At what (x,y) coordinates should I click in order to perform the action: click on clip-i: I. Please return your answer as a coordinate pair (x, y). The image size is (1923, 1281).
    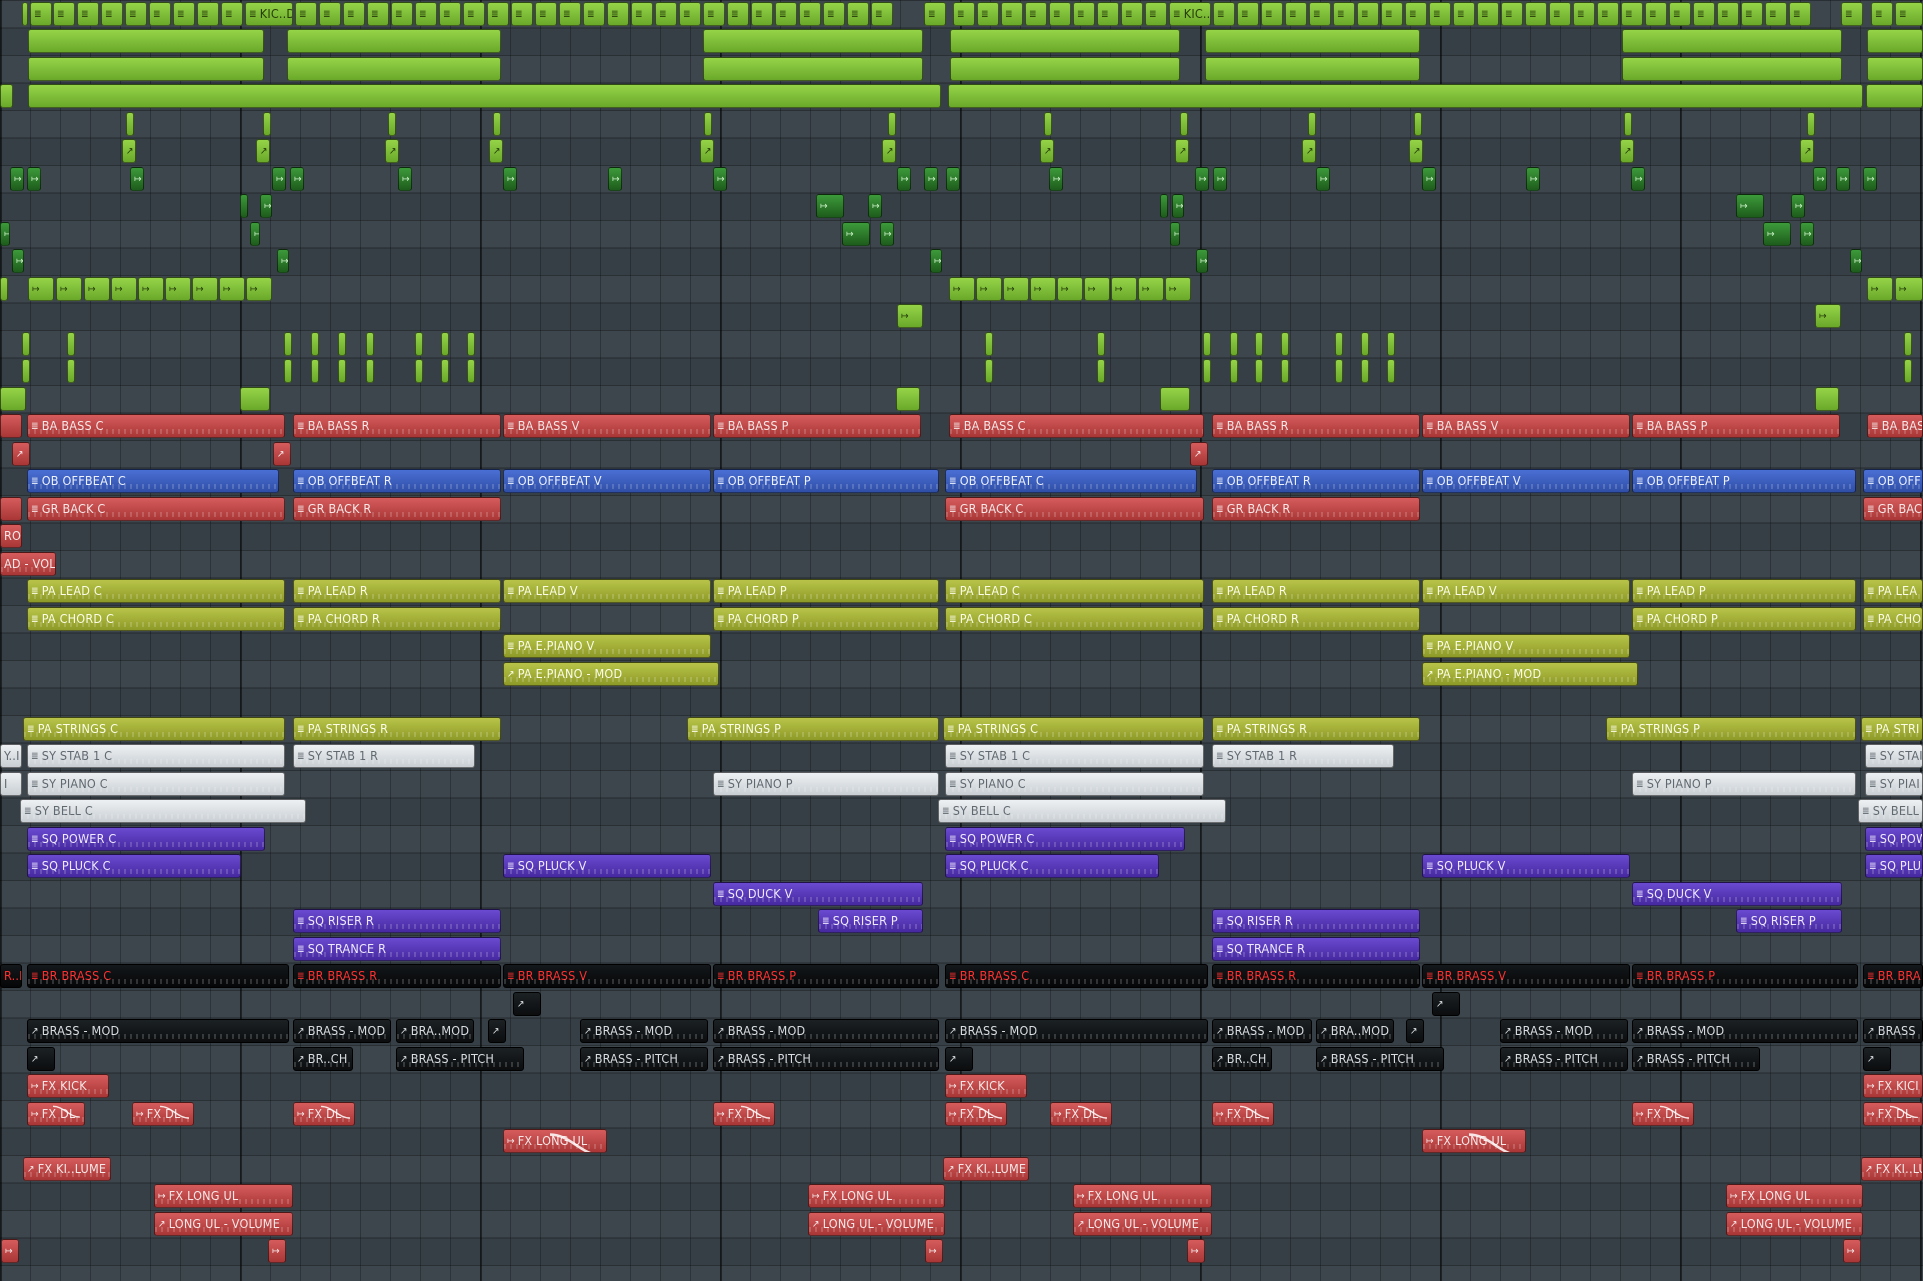
    Looking at the image, I should click on (11, 783).